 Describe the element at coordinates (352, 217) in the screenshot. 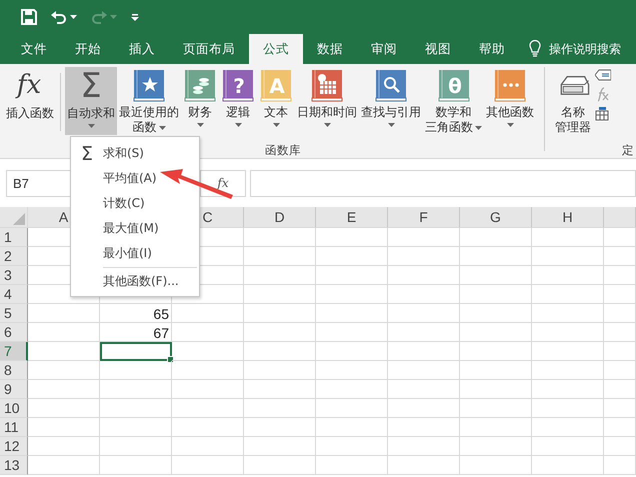

I see `column-header: E` at that location.